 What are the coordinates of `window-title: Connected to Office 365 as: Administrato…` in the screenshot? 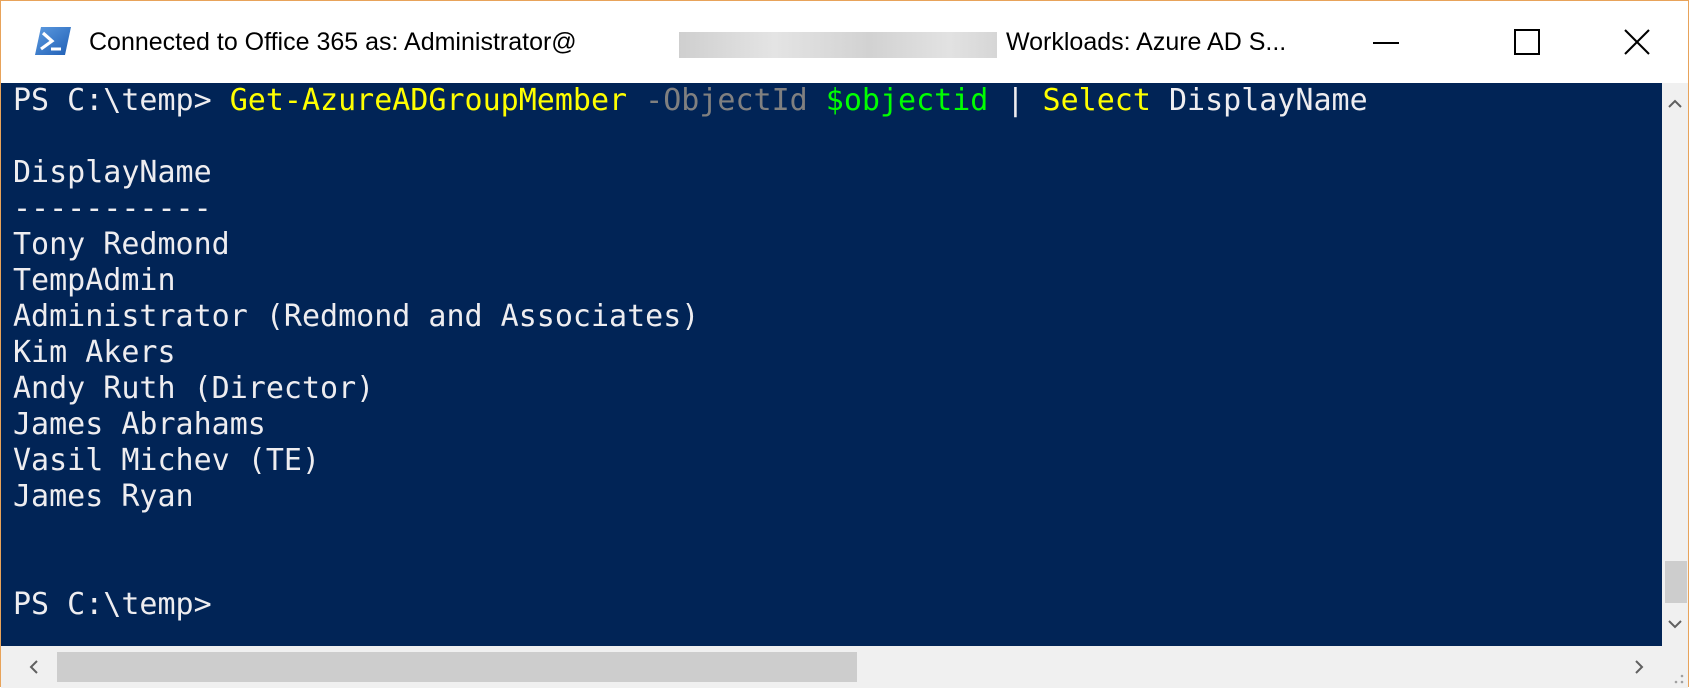 It's located at (333, 42).